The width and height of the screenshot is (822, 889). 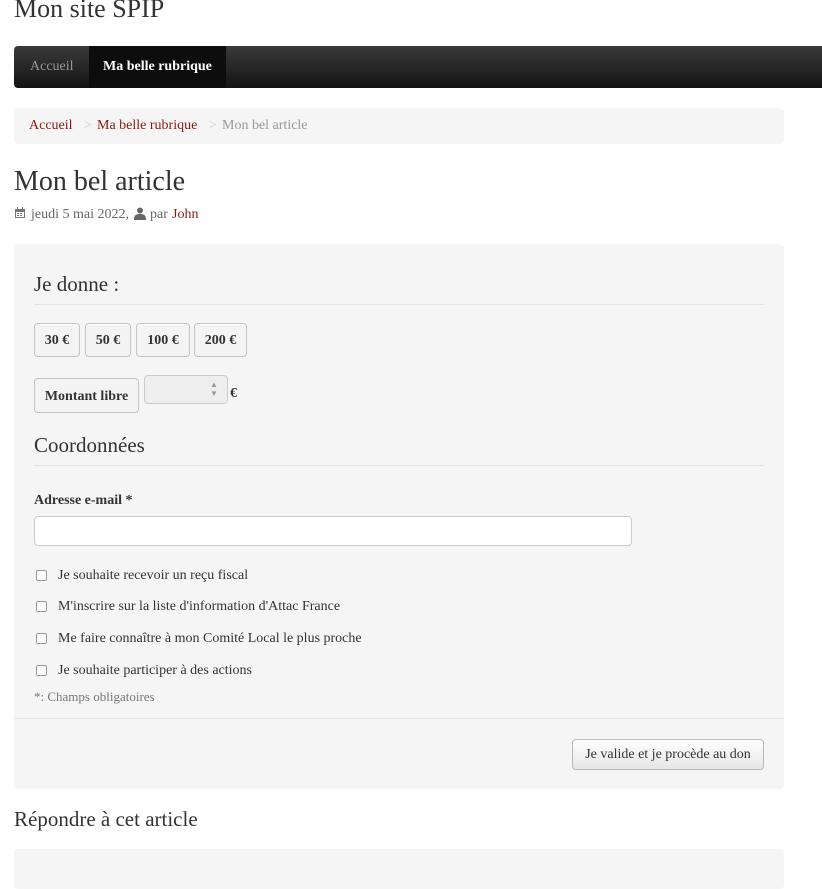 I want to click on donation-legend: Je donne :, so click(x=77, y=284).